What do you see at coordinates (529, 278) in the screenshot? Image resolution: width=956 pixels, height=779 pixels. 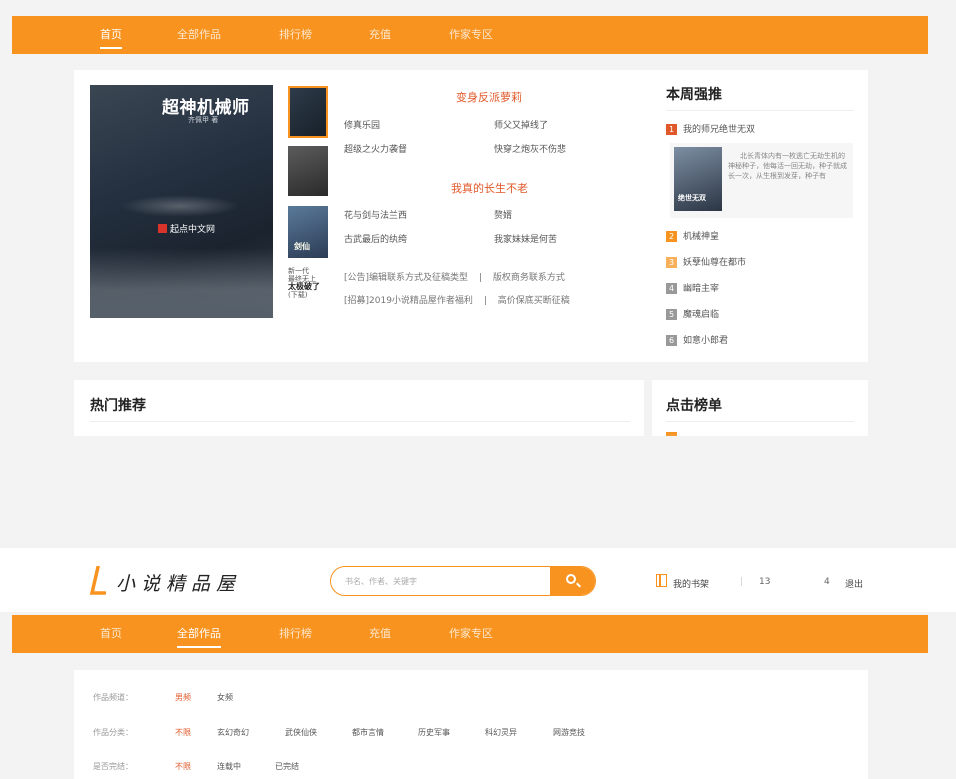 I see `notice-link: 版权商务联系方式` at bounding box center [529, 278].